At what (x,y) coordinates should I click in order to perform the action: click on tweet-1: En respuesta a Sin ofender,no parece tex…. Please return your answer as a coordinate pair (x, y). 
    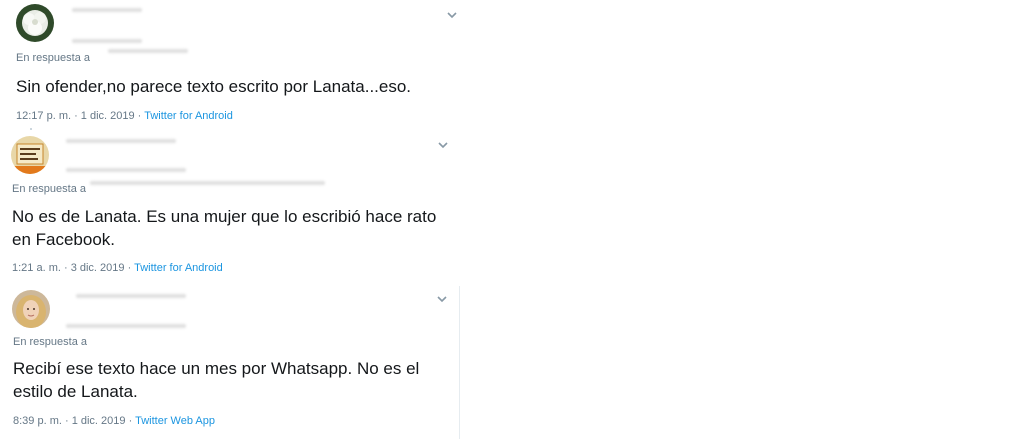
    Looking at the image, I should click on (233, 64).